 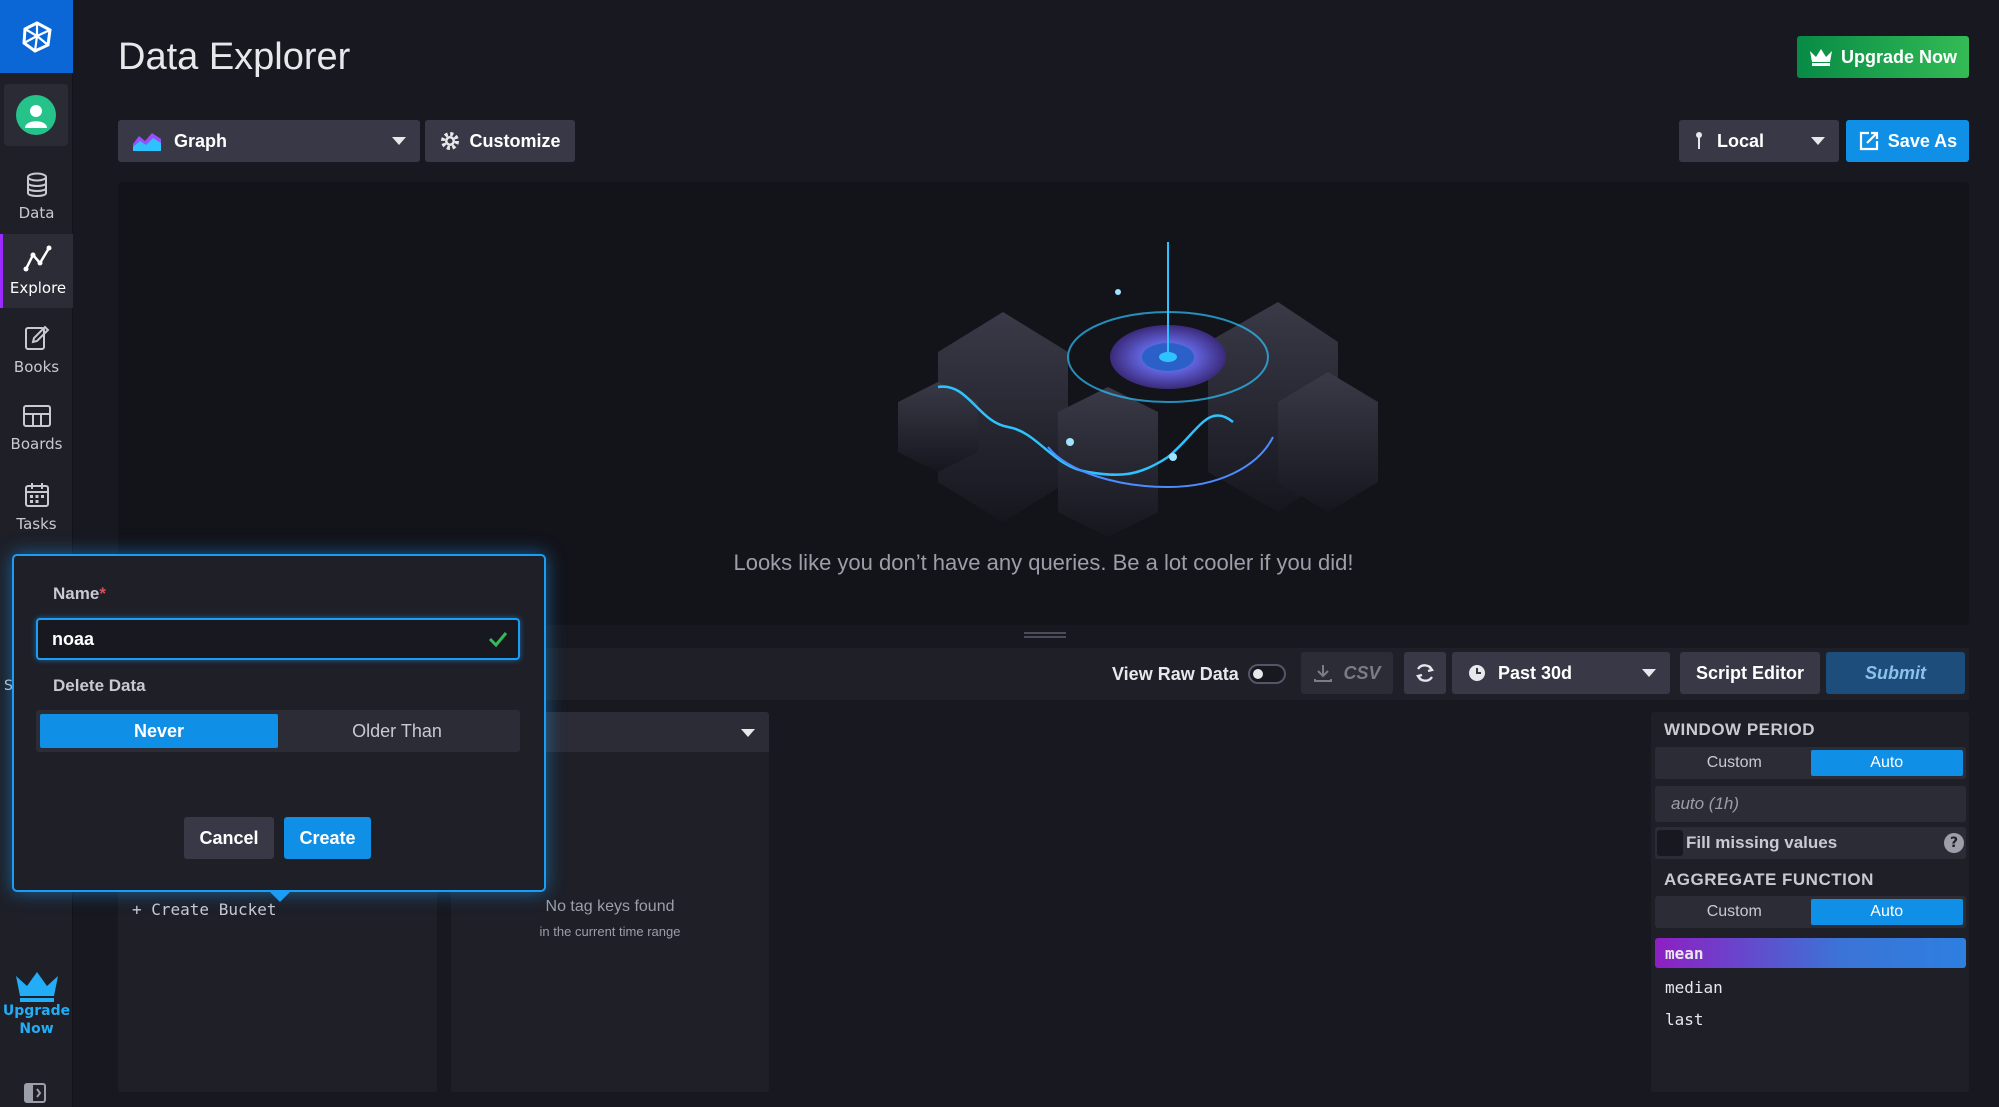 I want to click on retention-toggle: Never Older Than, so click(x=278, y=731).